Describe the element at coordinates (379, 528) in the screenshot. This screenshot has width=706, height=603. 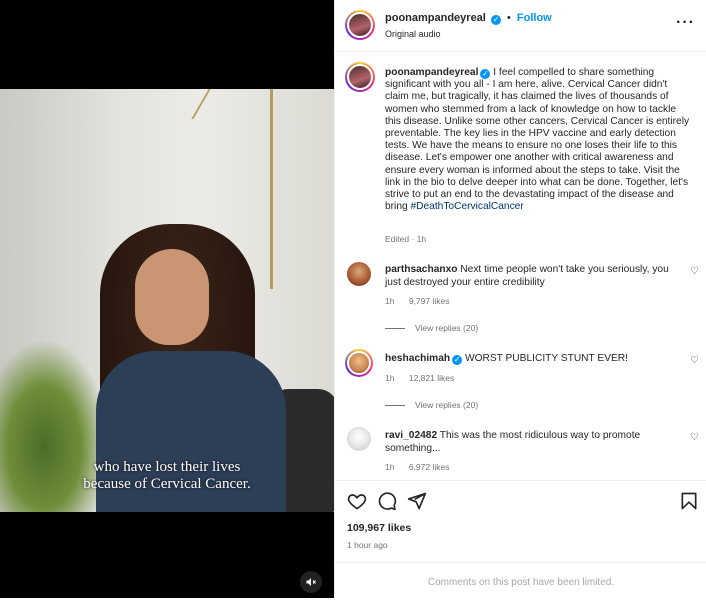
I see `likes-count: 109,967 likes` at that location.